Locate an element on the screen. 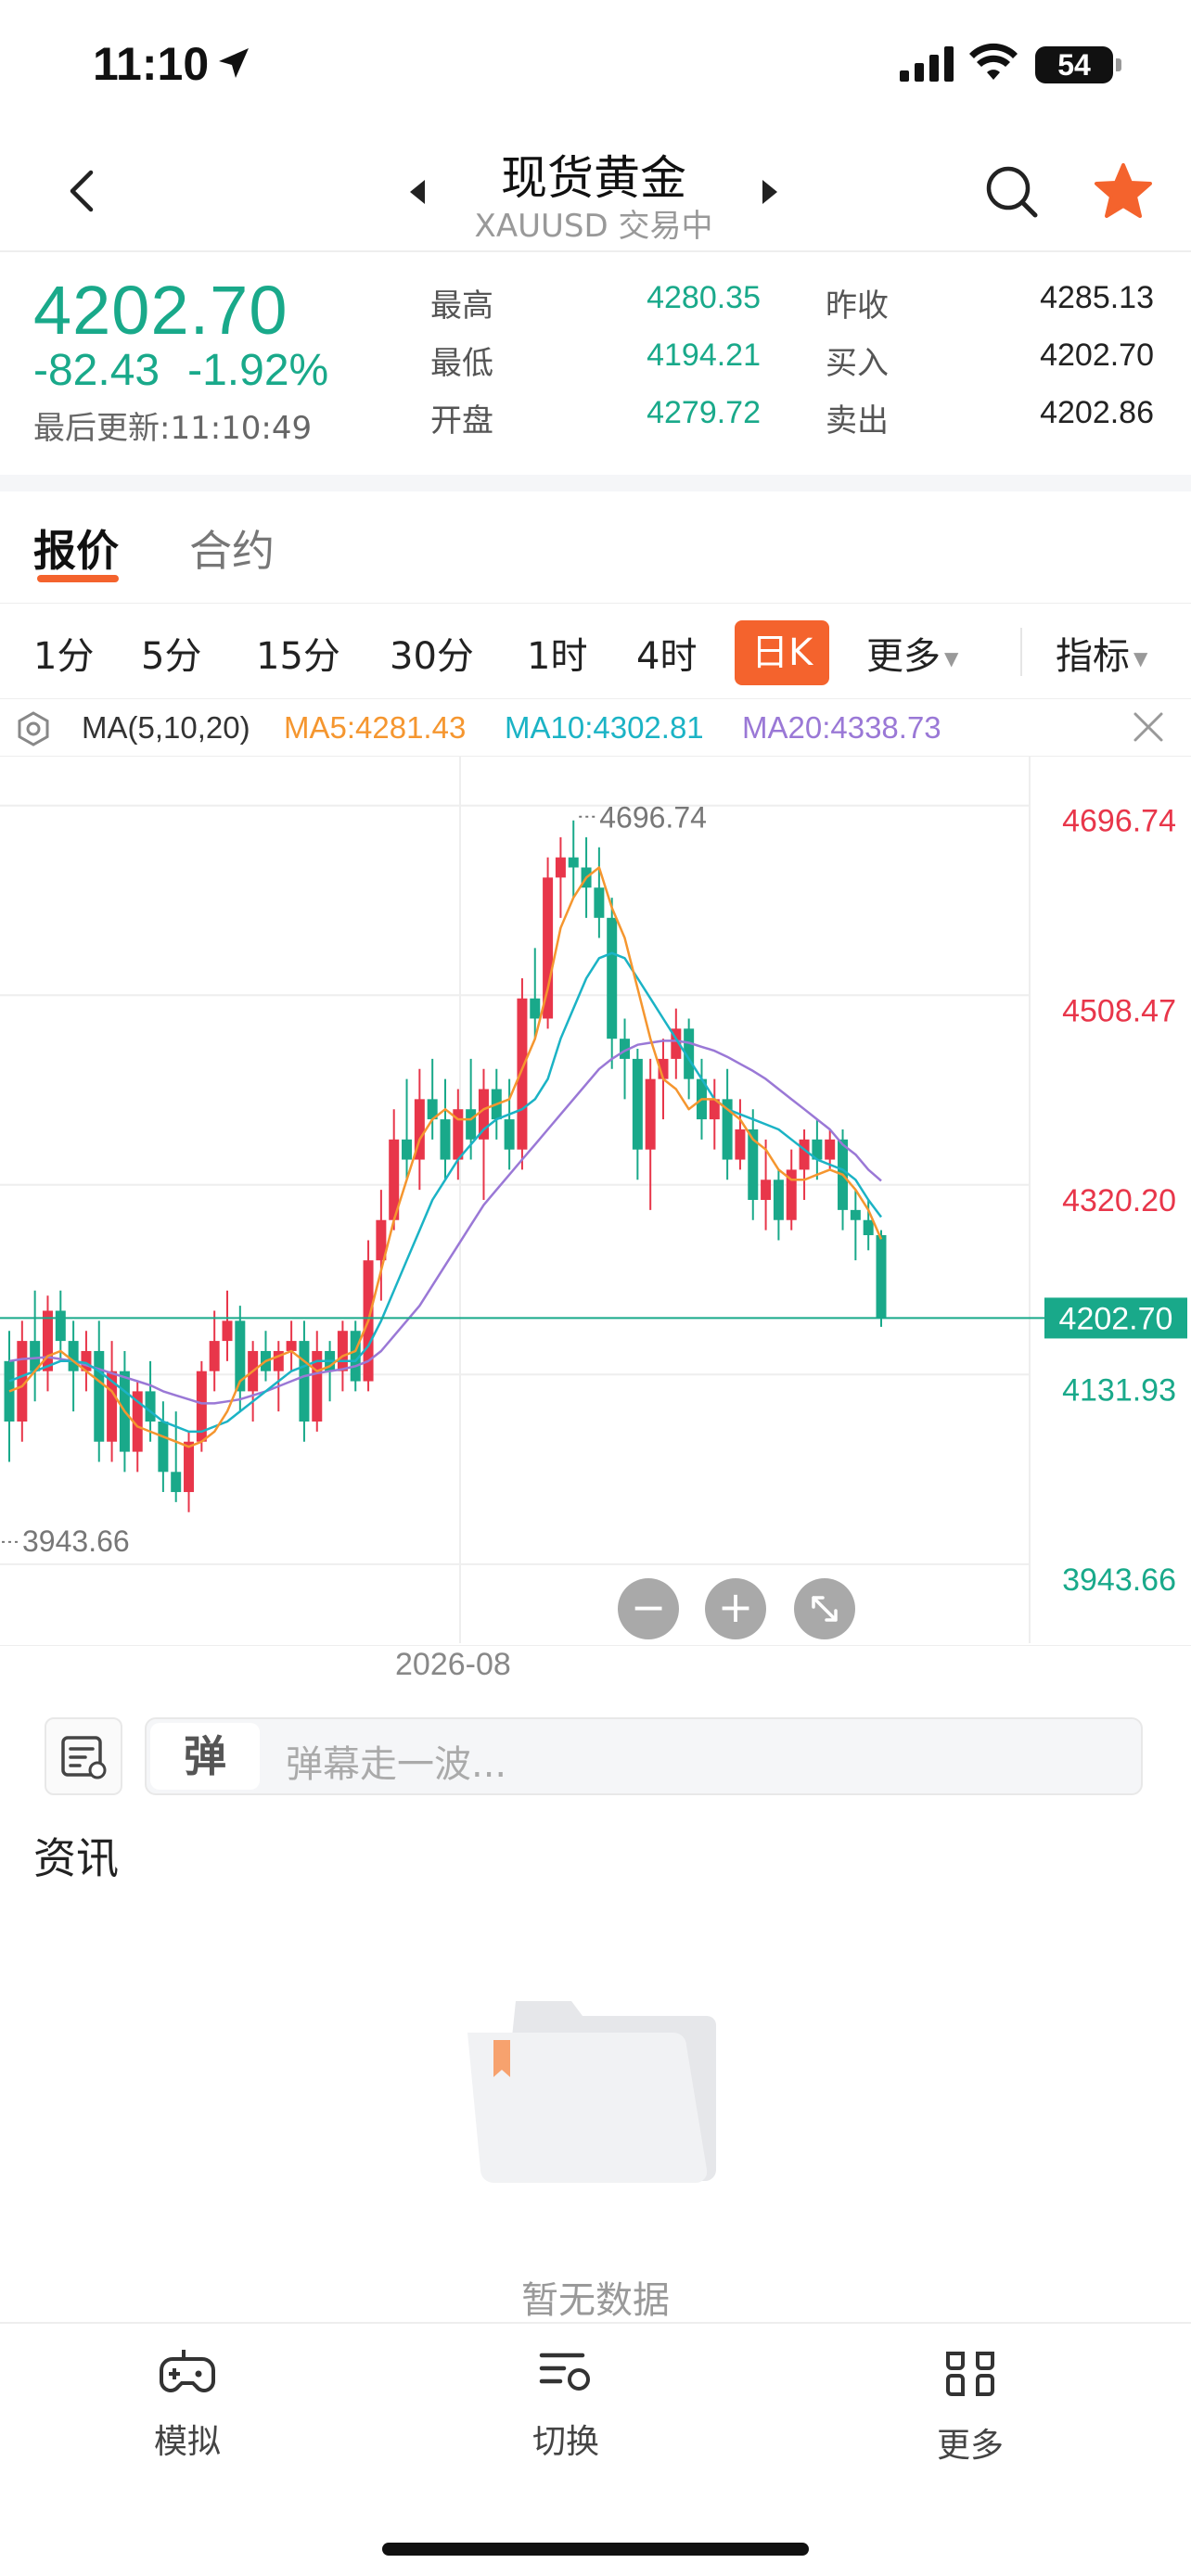 This screenshot has width=1191, height=2576. low-marker-label: 3943.66 is located at coordinates (76, 1541).